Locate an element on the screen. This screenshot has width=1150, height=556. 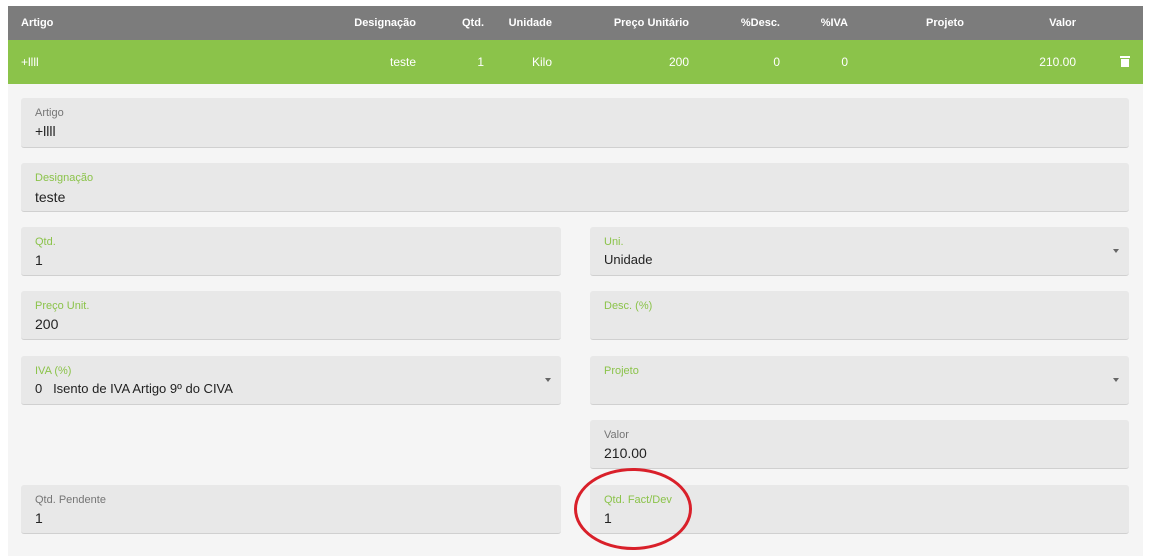
iva-value: 0 Isento de IVA Artigo 9º do CIVA is located at coordinates (134, 388).